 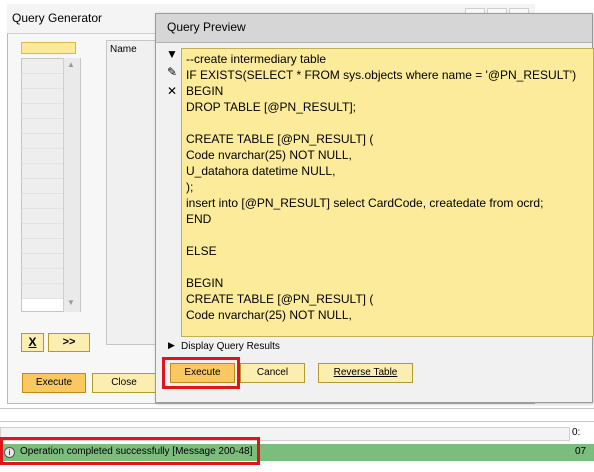 What do you see at coordinates (581, 451) in the screenshot?
I see `status-right-text: 07` at bounding box center [581, 451].